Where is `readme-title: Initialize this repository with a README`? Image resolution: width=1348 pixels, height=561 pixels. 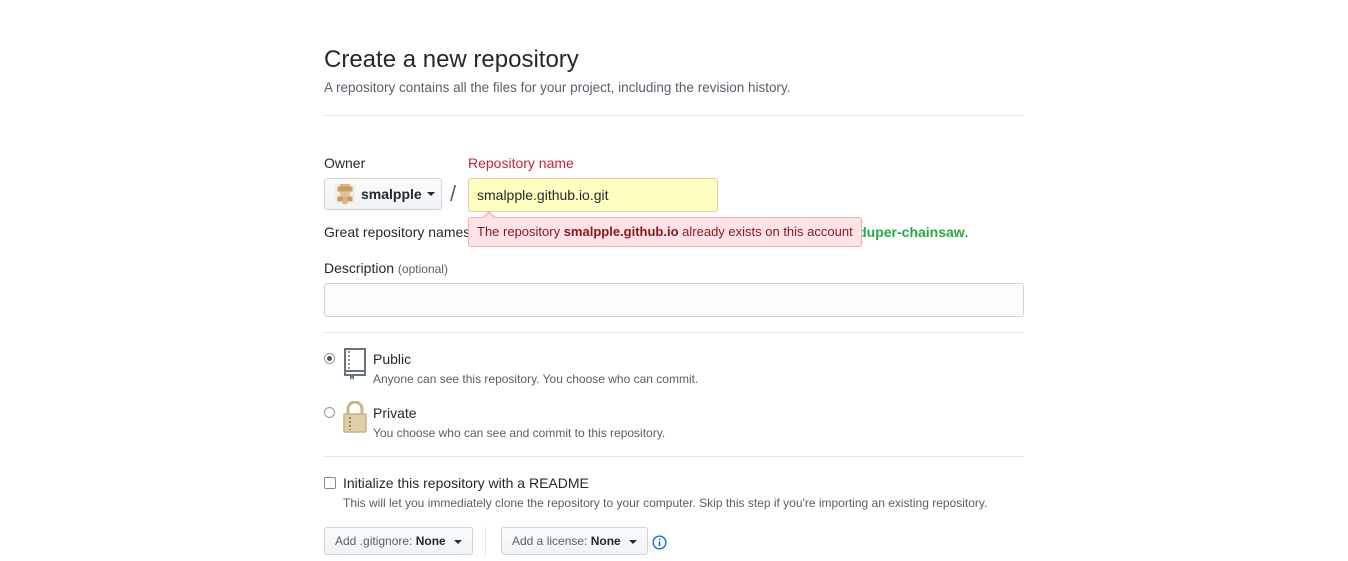 readme-title: Initialize this repository with a README is located at coordinates (466, 483).